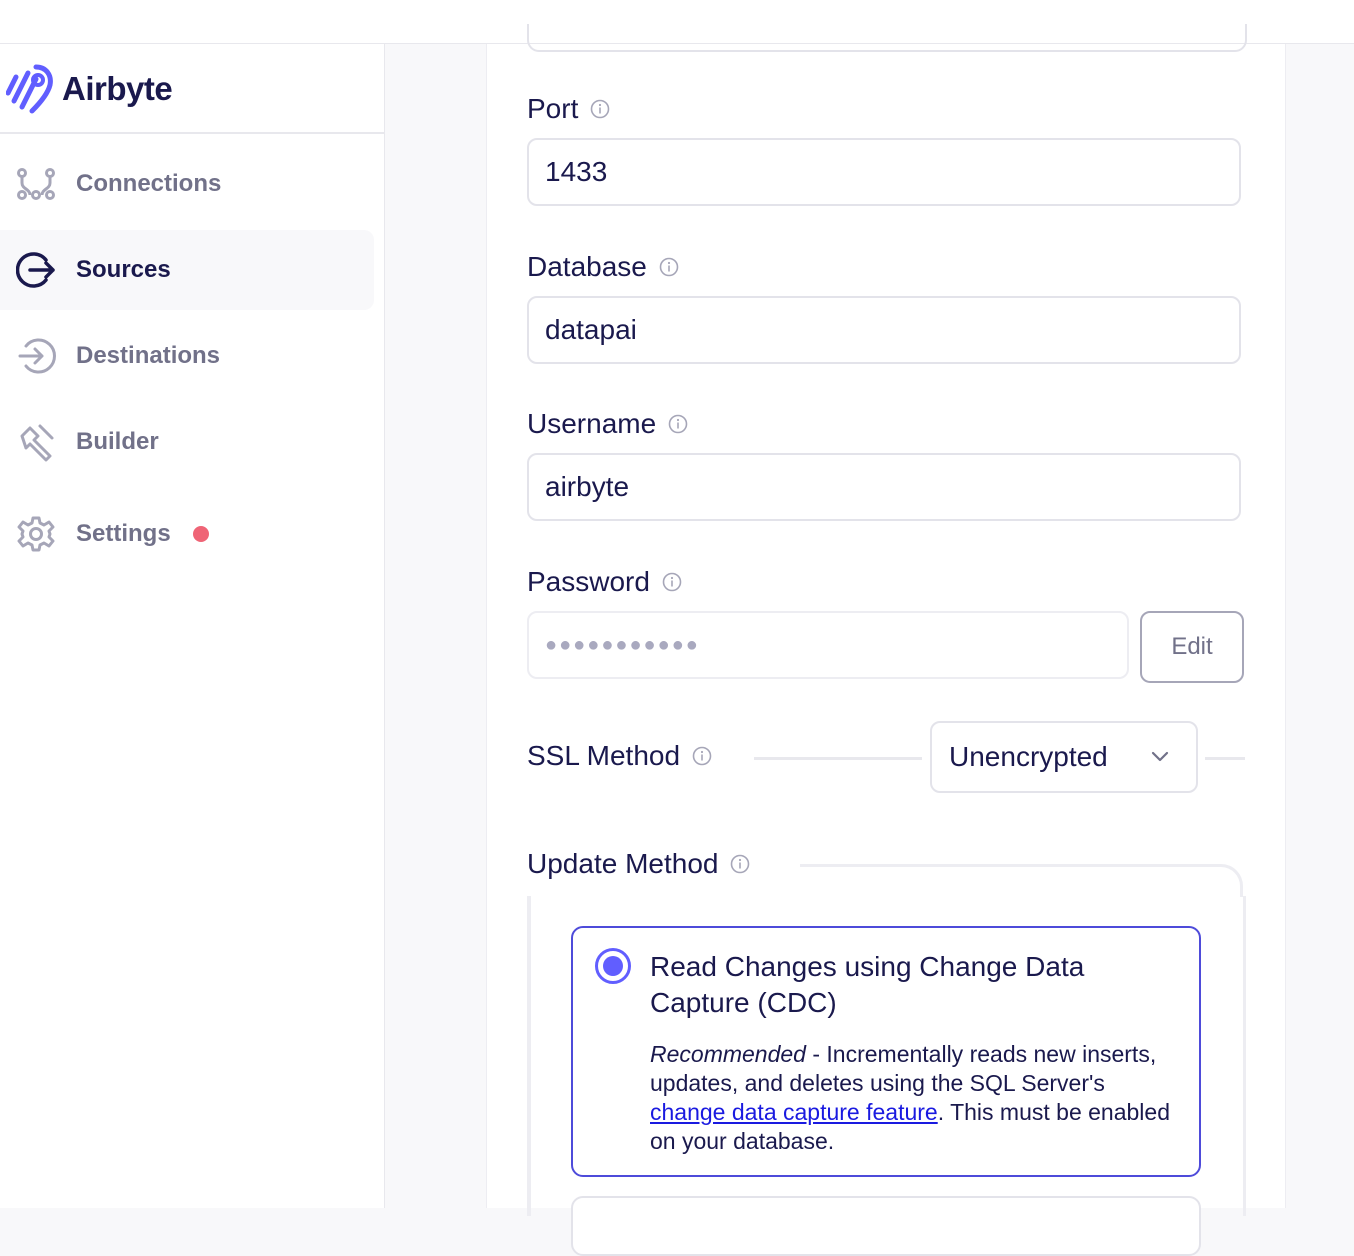  Describe the element at coordinates (36, 184) in the screenshot. I see `connections-icon` at that location.